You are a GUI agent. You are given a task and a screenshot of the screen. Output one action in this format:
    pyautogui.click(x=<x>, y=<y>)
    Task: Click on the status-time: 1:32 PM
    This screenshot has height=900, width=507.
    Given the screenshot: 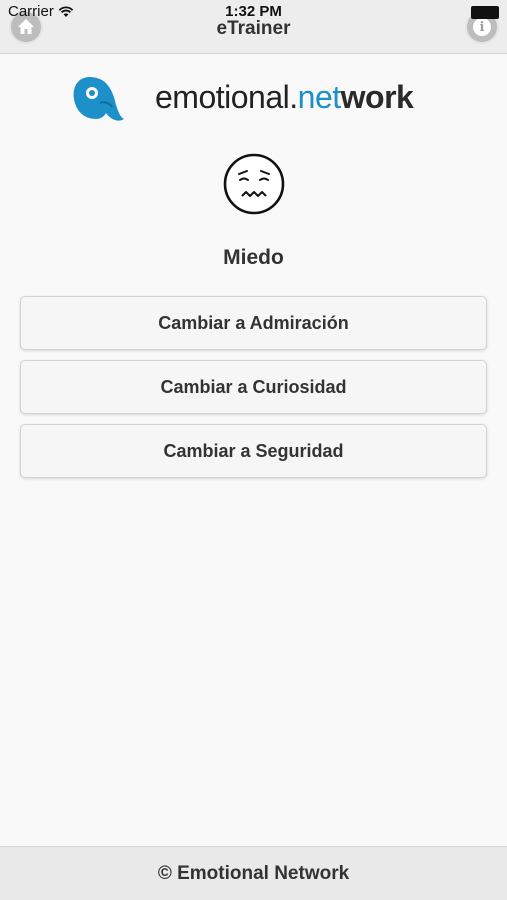 What is the action you would take?
    pyautogui.click(x=253, y=11)
    